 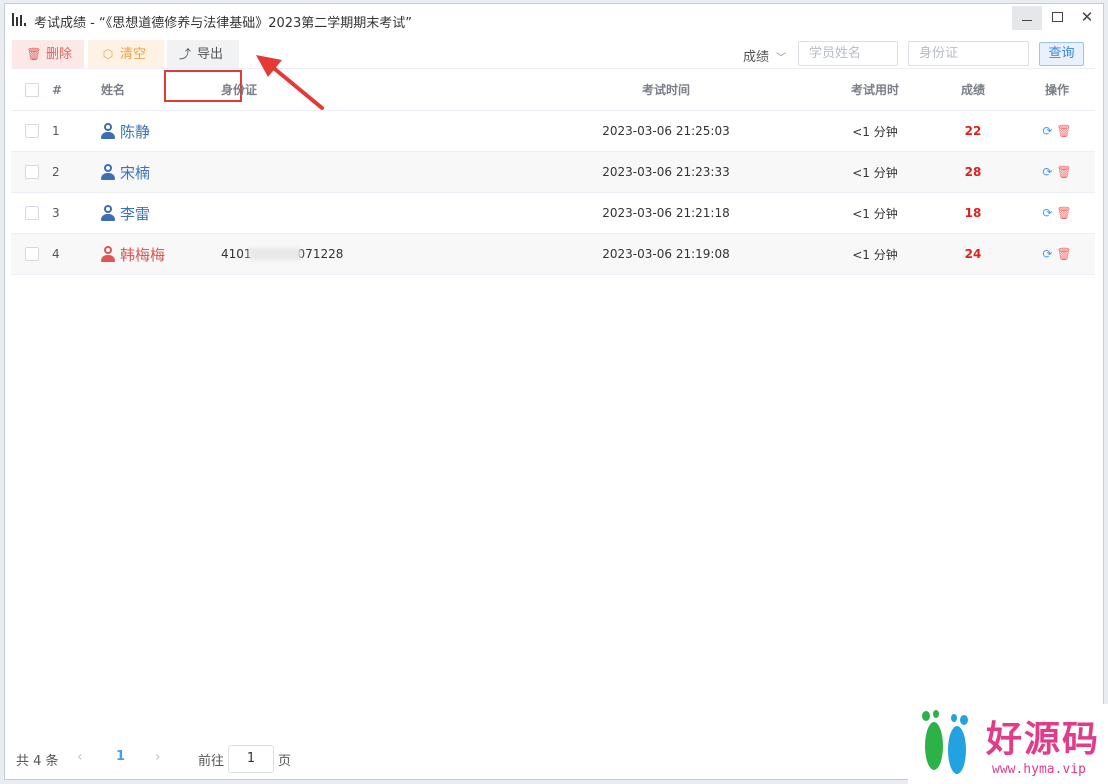 What do you see at coordinates (848, 53) in the screenshot?
I see `student-name-input: 学员姓名` at bounding box center [848, 53].